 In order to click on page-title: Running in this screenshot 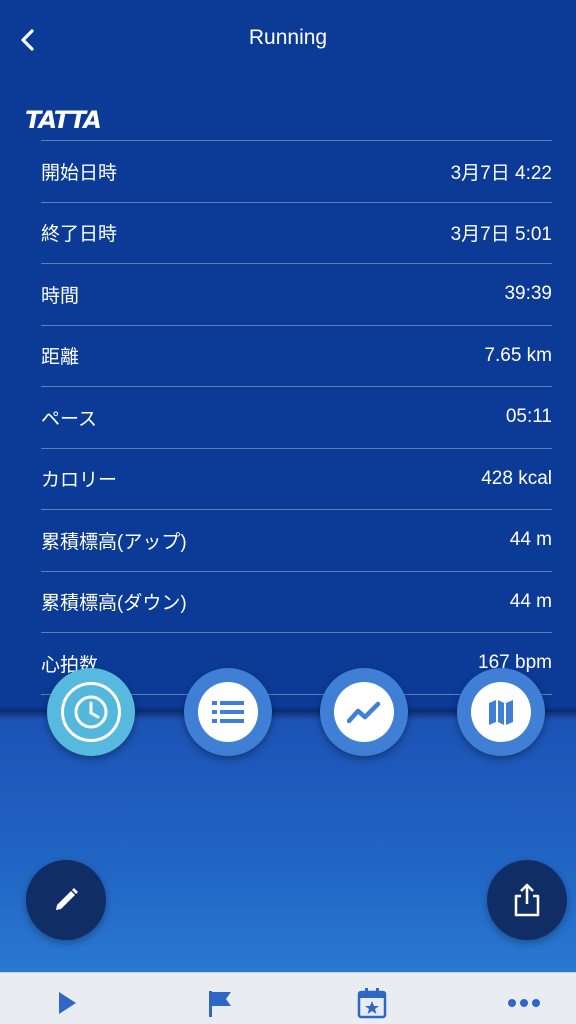, I will do `click(288, 37)`.